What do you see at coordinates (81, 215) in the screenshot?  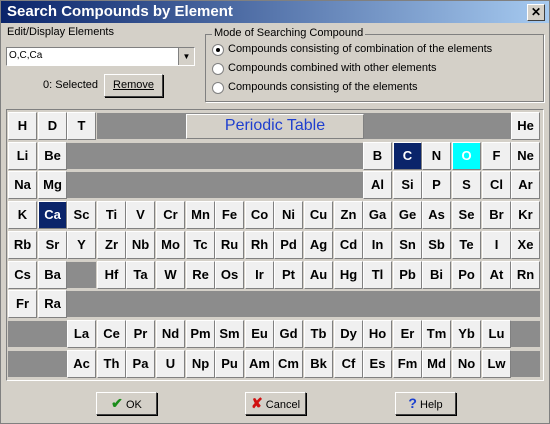 I see `element-button-sc: Sc` at bounding box center [81, 215].